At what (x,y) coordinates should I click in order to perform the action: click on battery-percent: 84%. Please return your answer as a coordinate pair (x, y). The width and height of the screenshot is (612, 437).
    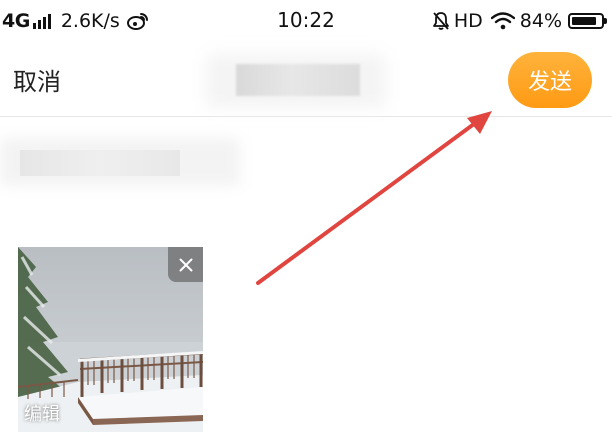
    Looking at the image, I should click on (540, 21).